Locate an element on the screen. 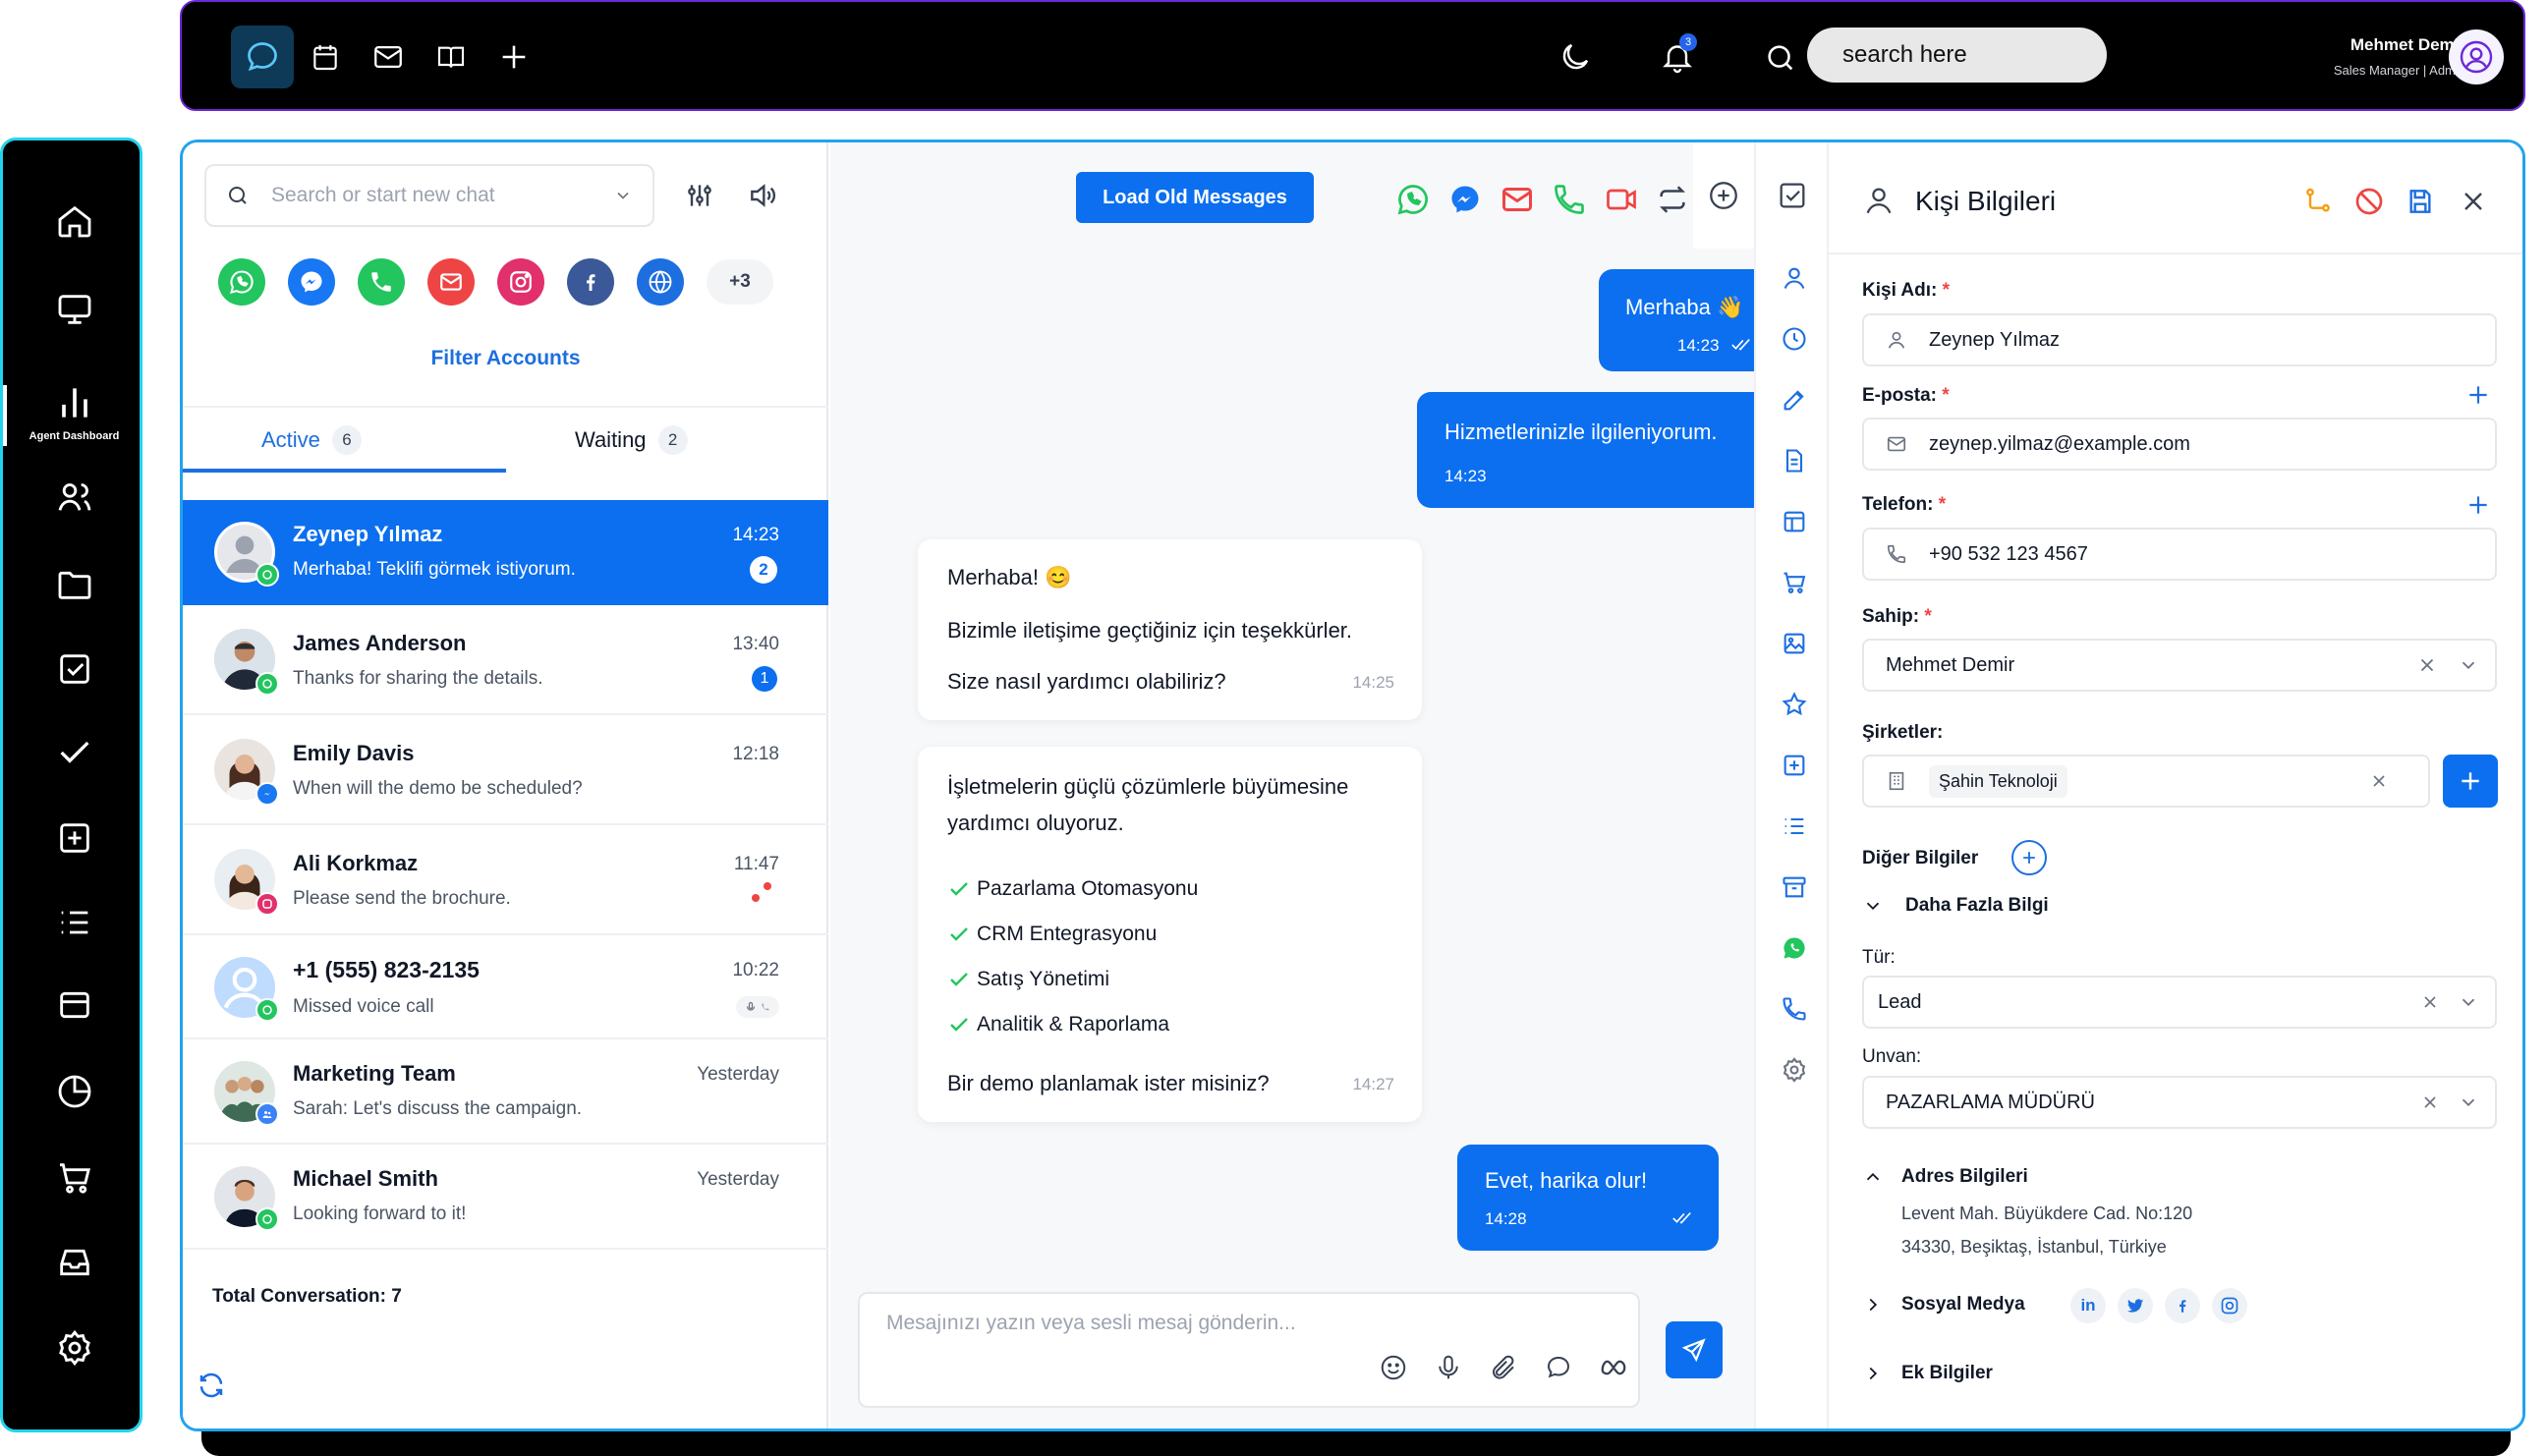  remove-tag-icon is located at coordinates (2379, 781).